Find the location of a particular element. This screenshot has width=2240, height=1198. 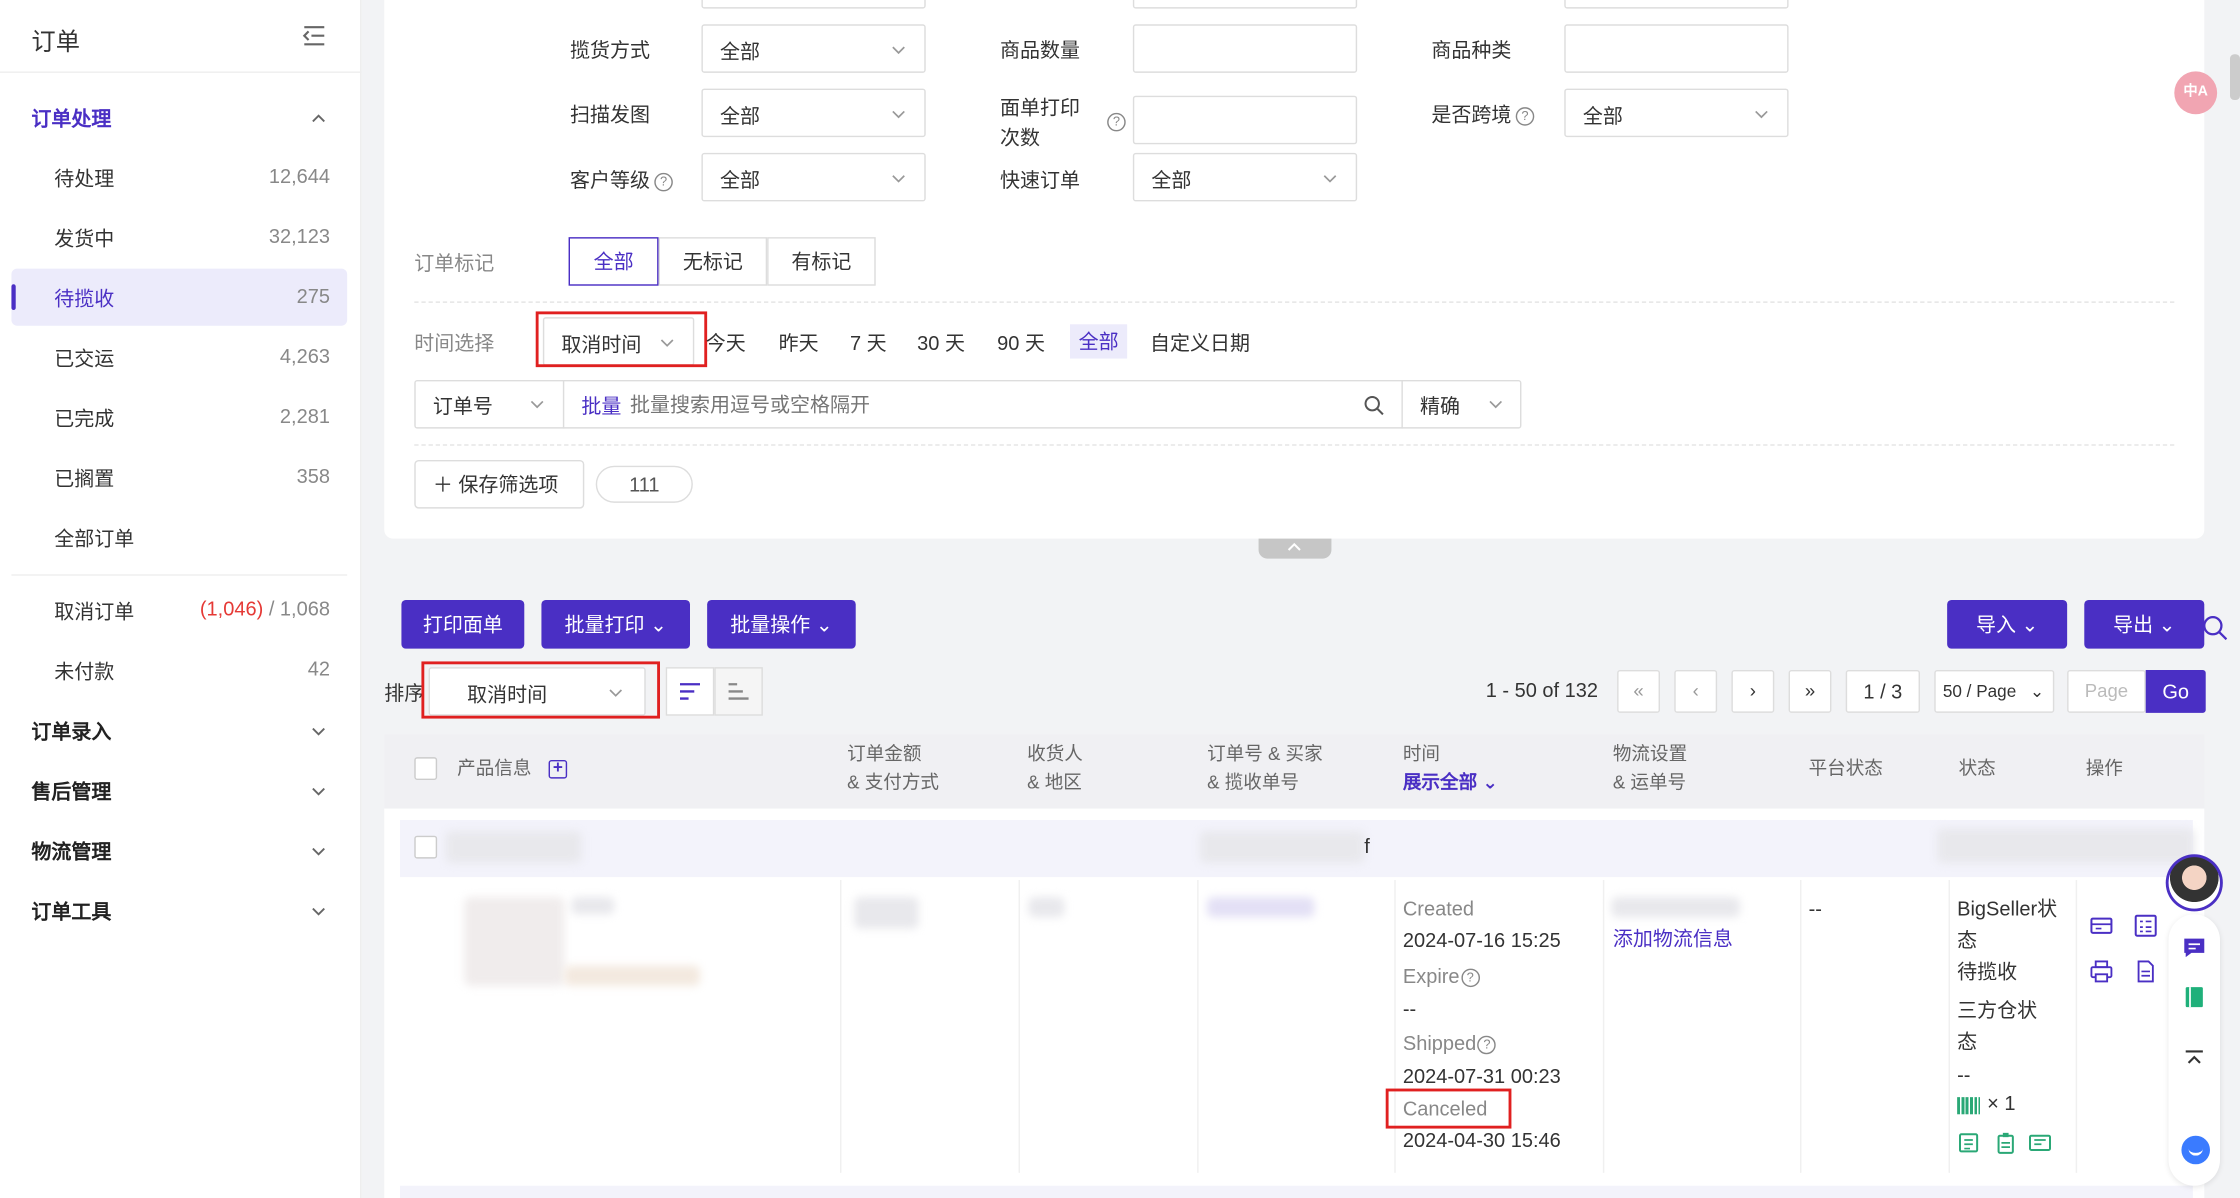

shipped-label: Shipped? is located at coordinates (1450, 1043).